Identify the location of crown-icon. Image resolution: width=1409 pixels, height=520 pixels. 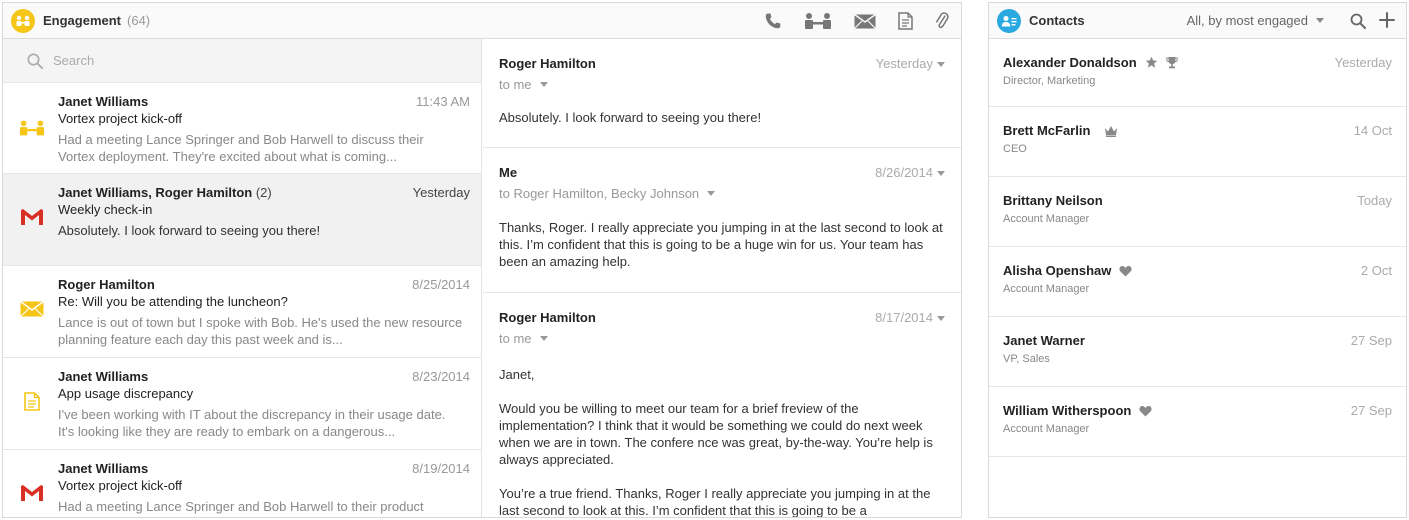
(1111, 131).